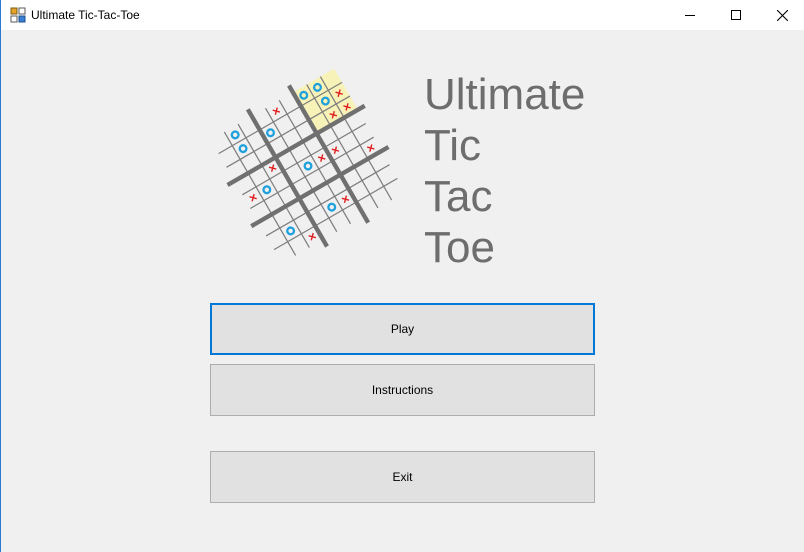  I want to click on window-title: Ultimate Tic-Tac-Toe, so click(85, 15).